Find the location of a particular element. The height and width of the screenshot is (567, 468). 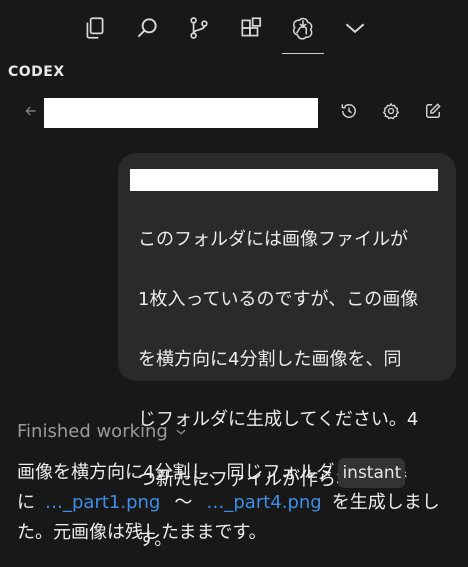

reply-line: た。元画像は残したままです。 is located at coordinates (237, 533).